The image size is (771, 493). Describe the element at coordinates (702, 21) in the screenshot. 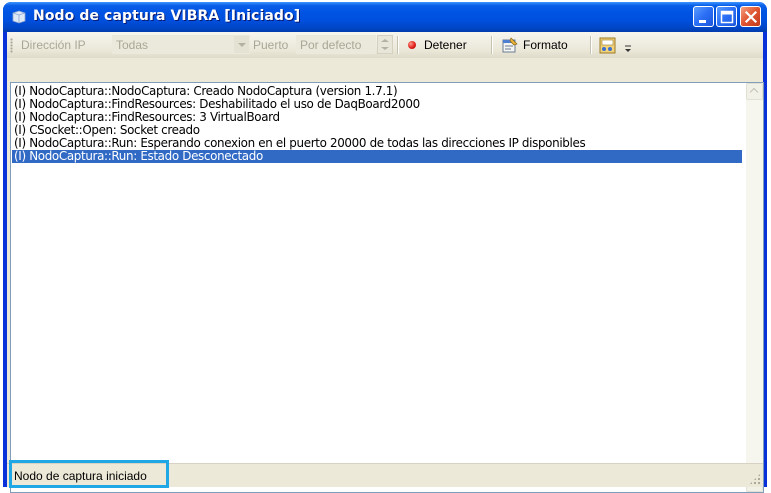

I see `minimize-icon` at that location.